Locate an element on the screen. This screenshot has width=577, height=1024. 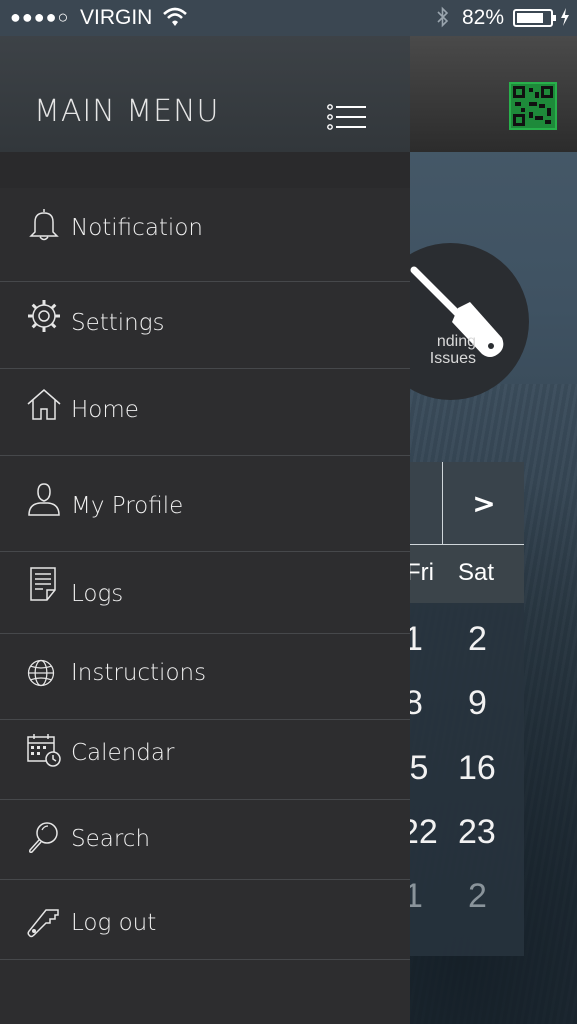
menu-item-label: Settings is located at coordinates (118, 323).